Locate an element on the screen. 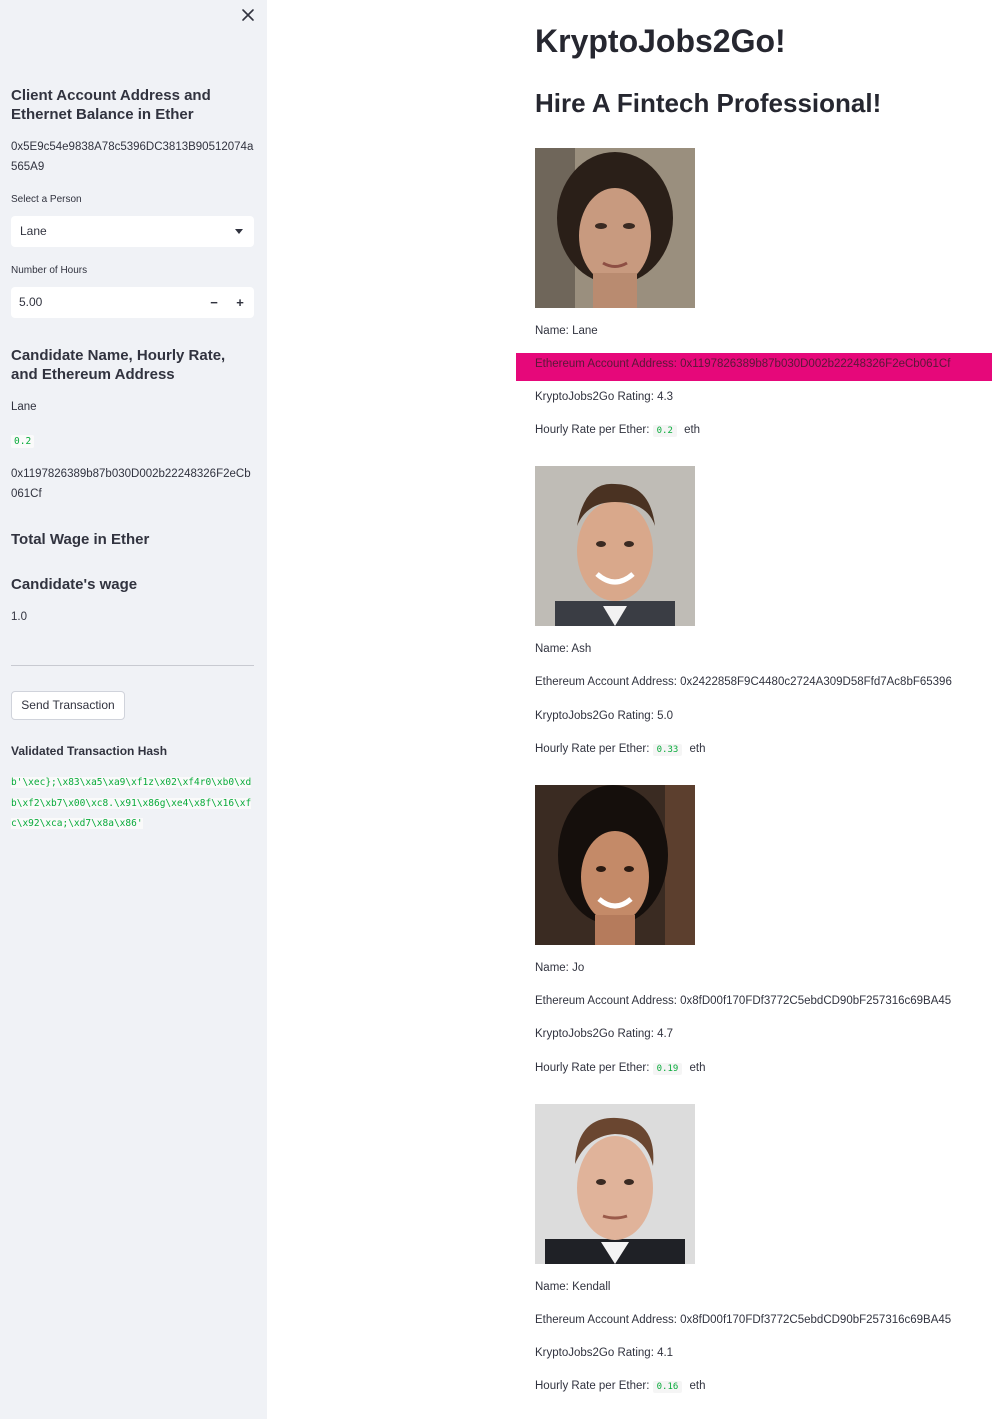 The height and width of the screenshot is (1419, 993). hash-header: Validated Transaction Hash is located at coordinates (89, 751).